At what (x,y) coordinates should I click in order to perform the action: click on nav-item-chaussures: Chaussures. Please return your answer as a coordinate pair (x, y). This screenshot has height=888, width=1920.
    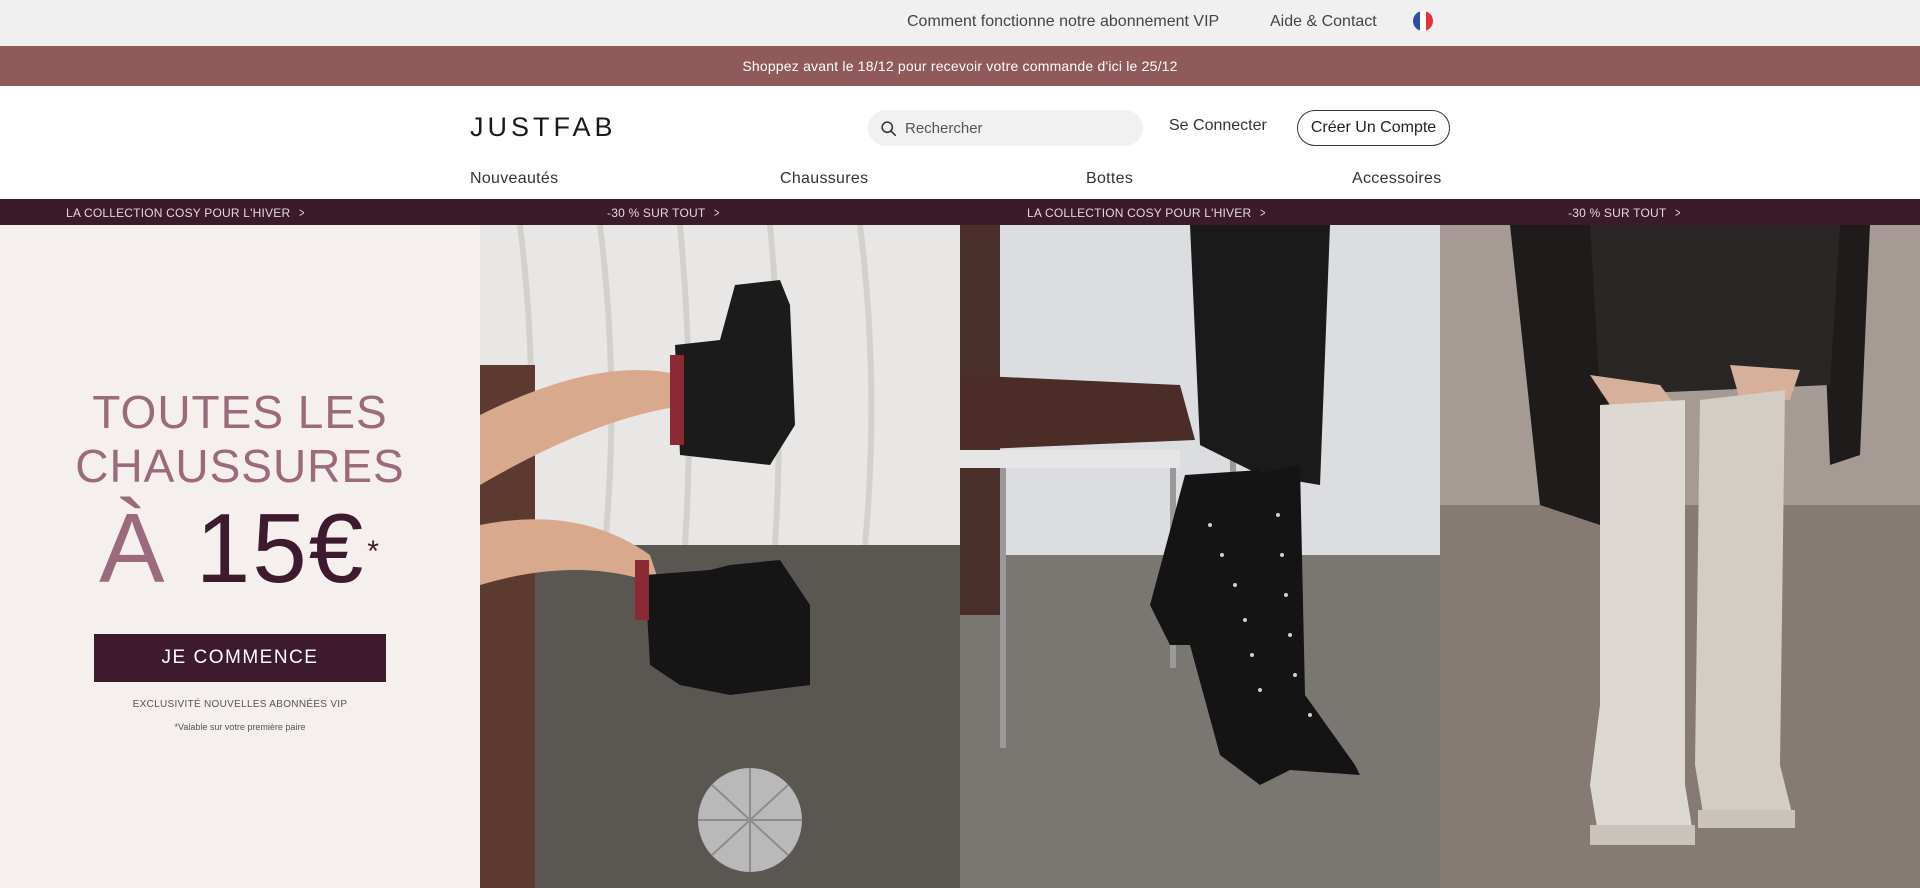
    Looking at the image, I should click on (824, 179).